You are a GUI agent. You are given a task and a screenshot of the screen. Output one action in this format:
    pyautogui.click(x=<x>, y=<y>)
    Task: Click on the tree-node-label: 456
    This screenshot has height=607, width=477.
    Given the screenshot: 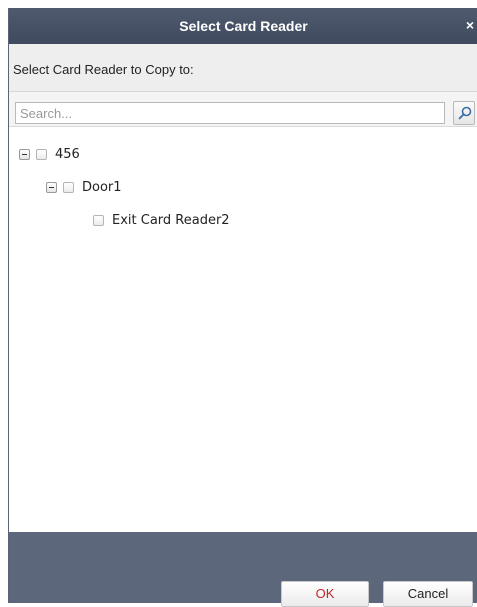 What is the action you would take?
    pyautogui.click(x=67, y=154)
    